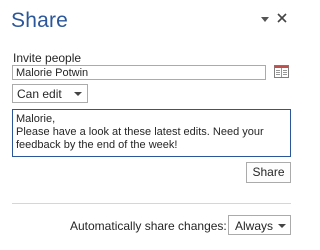 The width and height of the screenshot is (320, 250). I want to click on share-button: Share, so click(268, 172).